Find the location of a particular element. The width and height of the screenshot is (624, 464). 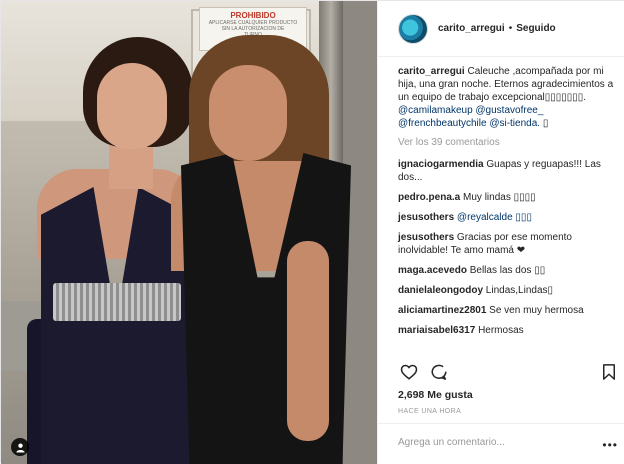

caption-username: carito_arregui is located at coordinates (431, 71).